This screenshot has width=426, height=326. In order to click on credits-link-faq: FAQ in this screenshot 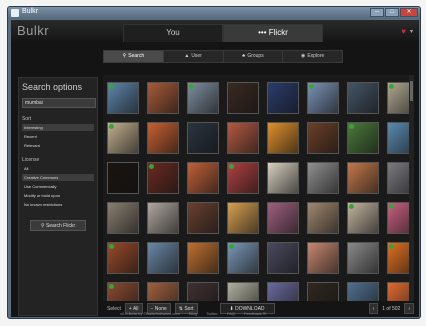, I will do `click(231, 313)`.